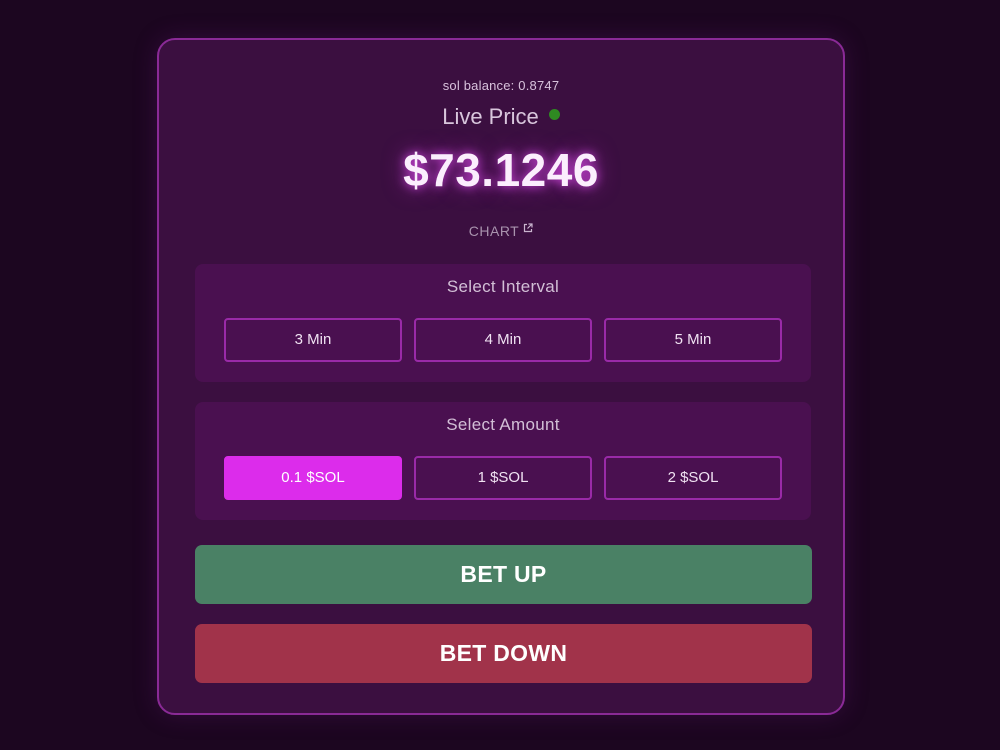 The height and width of the screenshot is (750, 1000). I want to click on interval-option-5-min: 5 Min, so click(693, 340).